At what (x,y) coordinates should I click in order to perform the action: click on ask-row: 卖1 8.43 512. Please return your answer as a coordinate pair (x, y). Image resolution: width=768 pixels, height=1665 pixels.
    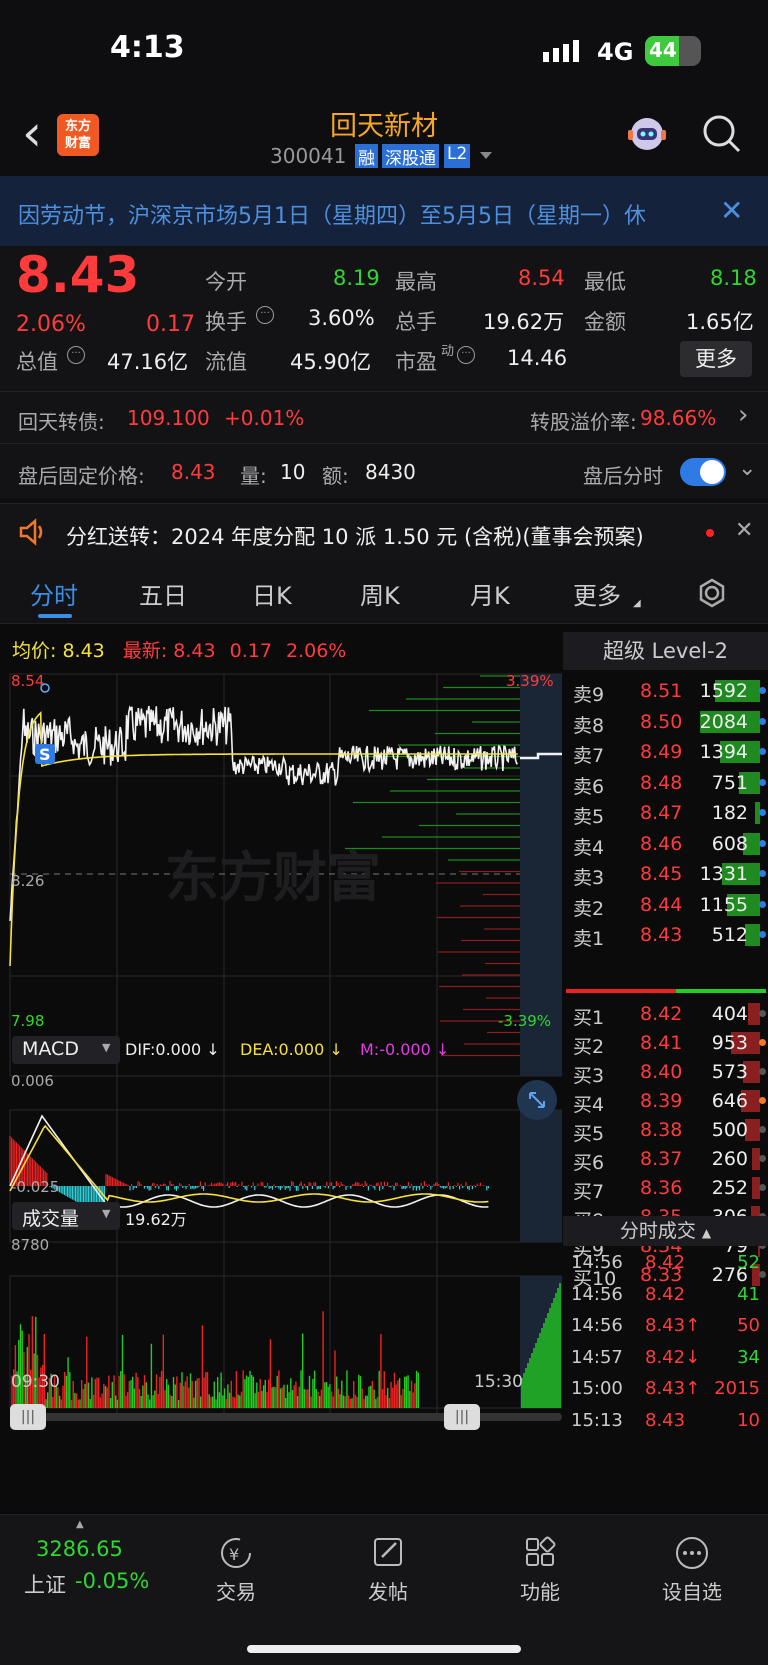
    Looking at the image, I should click on (665, 935).